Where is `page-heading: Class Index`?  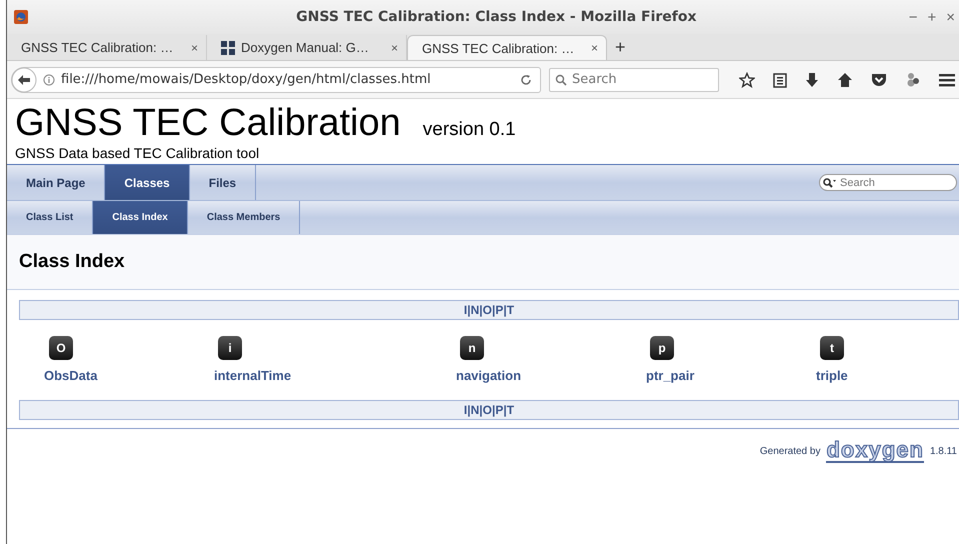 page-heading: Class Index is located at coordinates (72, 262).